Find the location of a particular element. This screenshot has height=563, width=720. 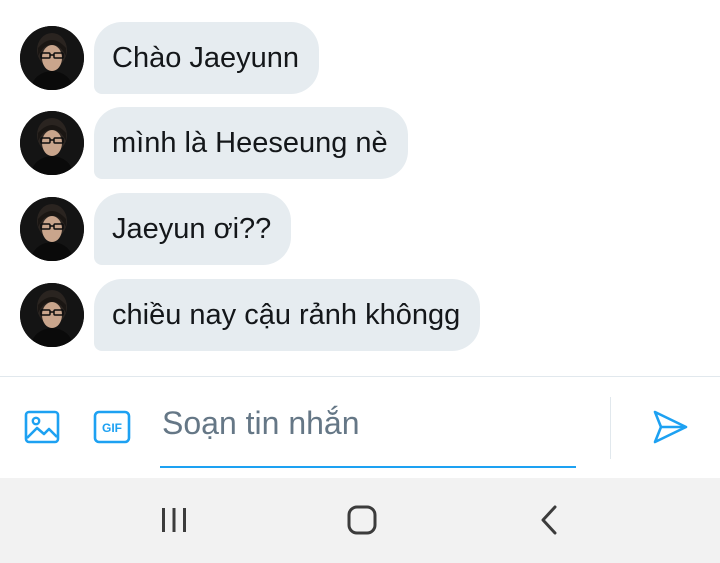

add-image-button is located at coordinates (42, 427).